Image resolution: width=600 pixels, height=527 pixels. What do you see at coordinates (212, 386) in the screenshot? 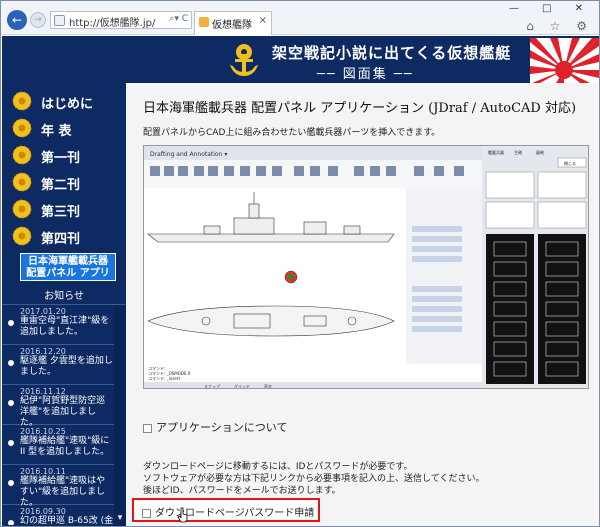
I see `cad-status-bar: スナップ` at bounding box center [212, 386].